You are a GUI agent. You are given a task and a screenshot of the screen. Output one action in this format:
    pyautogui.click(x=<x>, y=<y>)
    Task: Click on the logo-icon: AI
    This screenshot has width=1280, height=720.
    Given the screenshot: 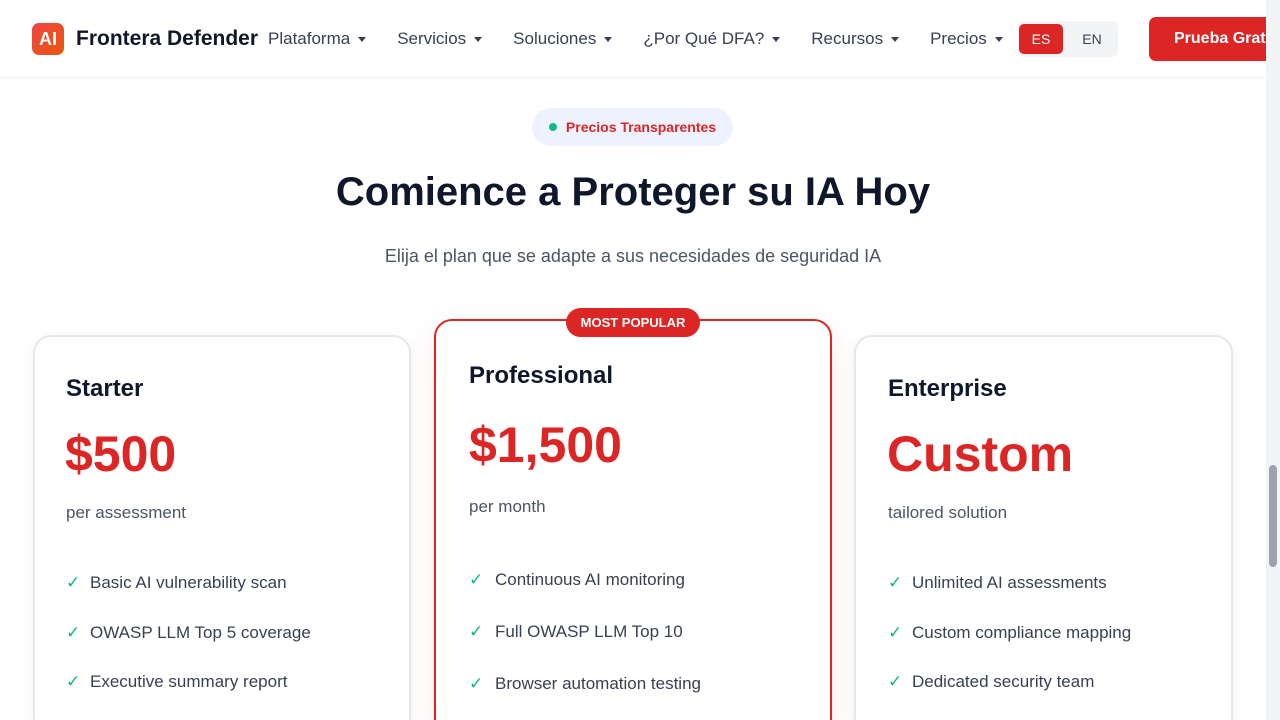 What is the action you would take?
    pyautogui.click(x=48, y=39)
    